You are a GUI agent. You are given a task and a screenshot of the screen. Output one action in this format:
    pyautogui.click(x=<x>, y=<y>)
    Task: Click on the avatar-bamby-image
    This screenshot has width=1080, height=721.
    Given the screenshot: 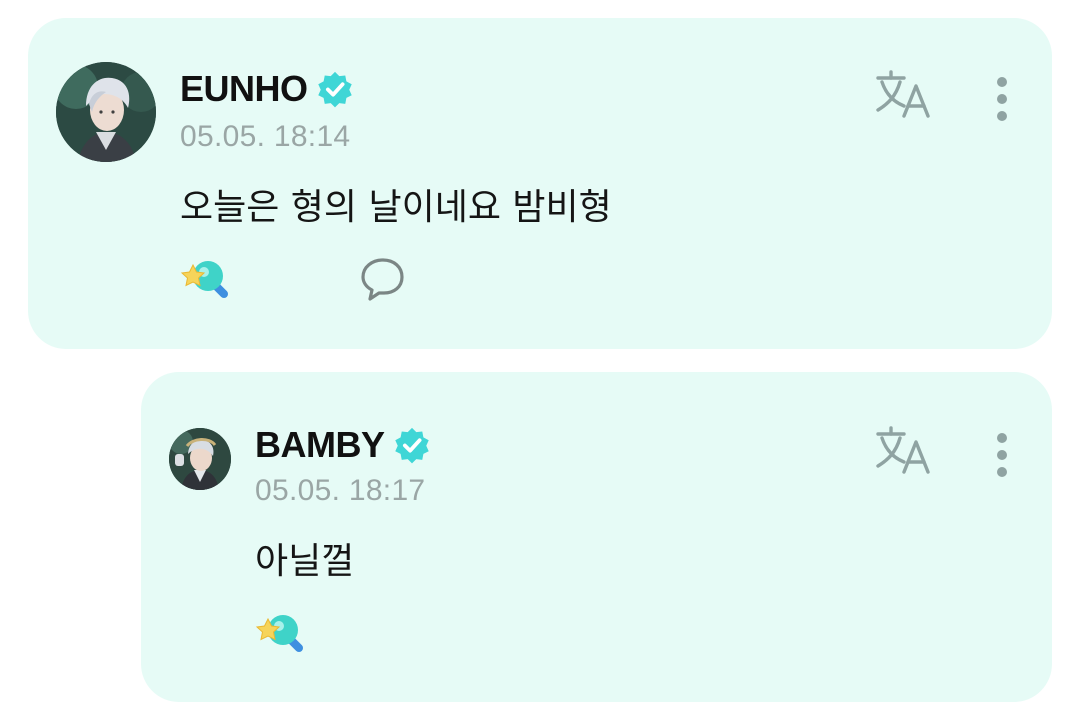 What is the action you would take?
    pyautogui.click(x=200, y=459)
    